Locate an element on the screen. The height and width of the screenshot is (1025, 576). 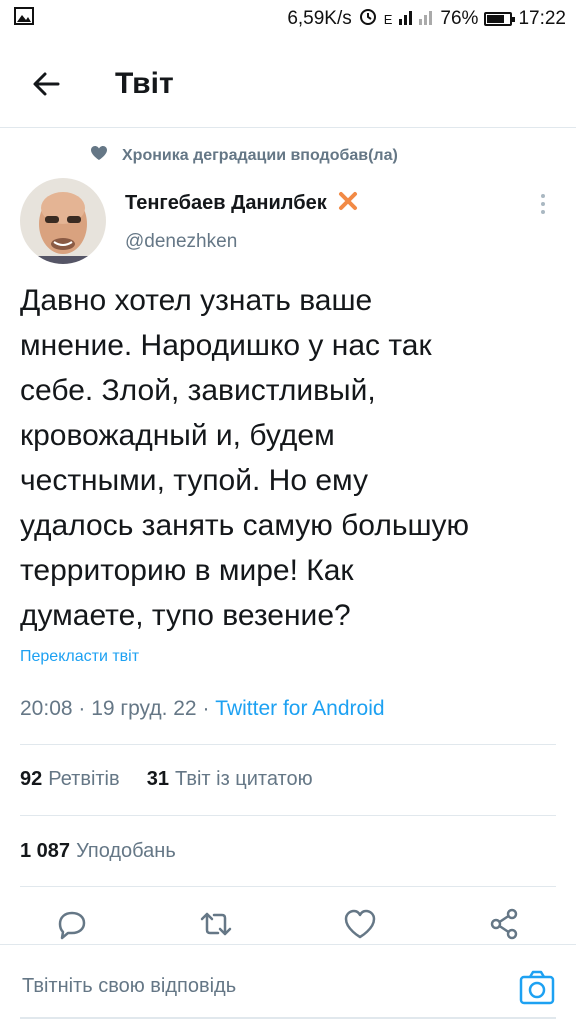
x-badge-icon is located at coordinates (348, 203).